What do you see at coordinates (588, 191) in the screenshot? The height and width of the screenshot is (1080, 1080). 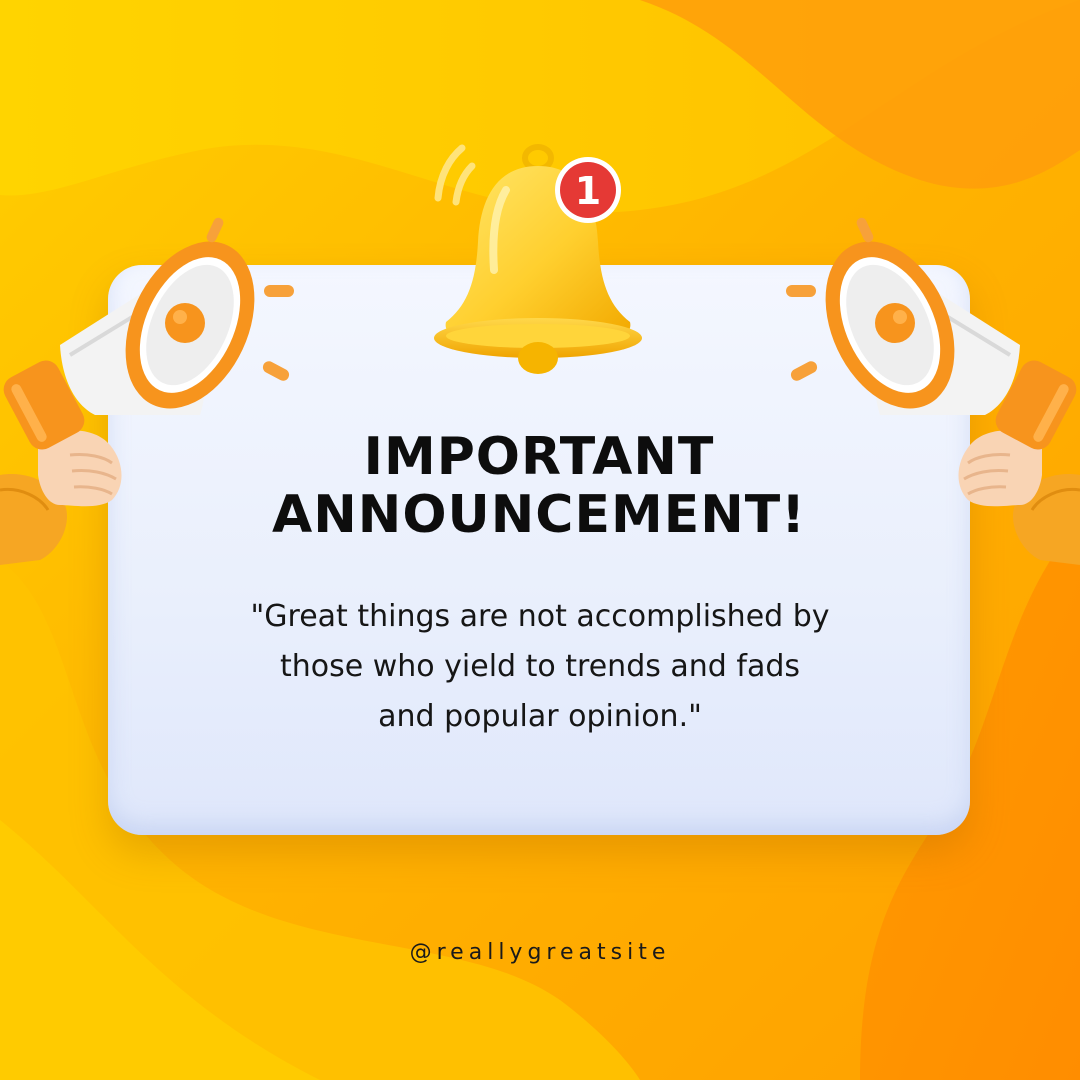 I see `notification-badge-count: 1` at bounding box center [588, 191].